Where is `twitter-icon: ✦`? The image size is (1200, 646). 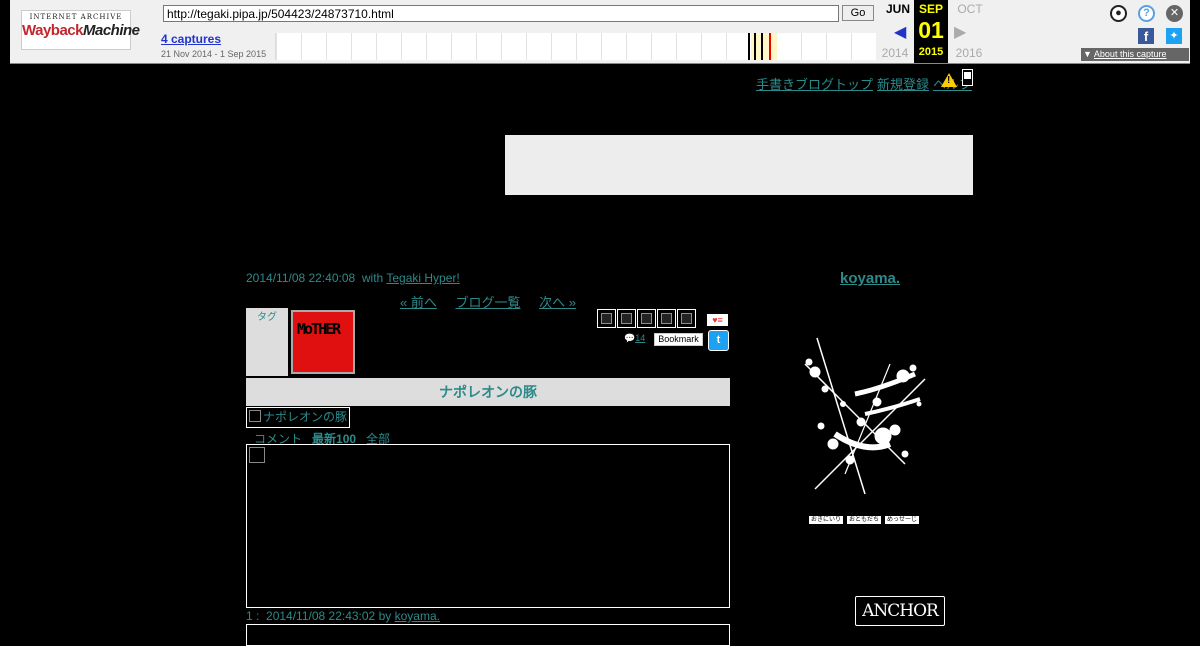
twitter-icon: ✦ is located at coordinates (1174, 36).